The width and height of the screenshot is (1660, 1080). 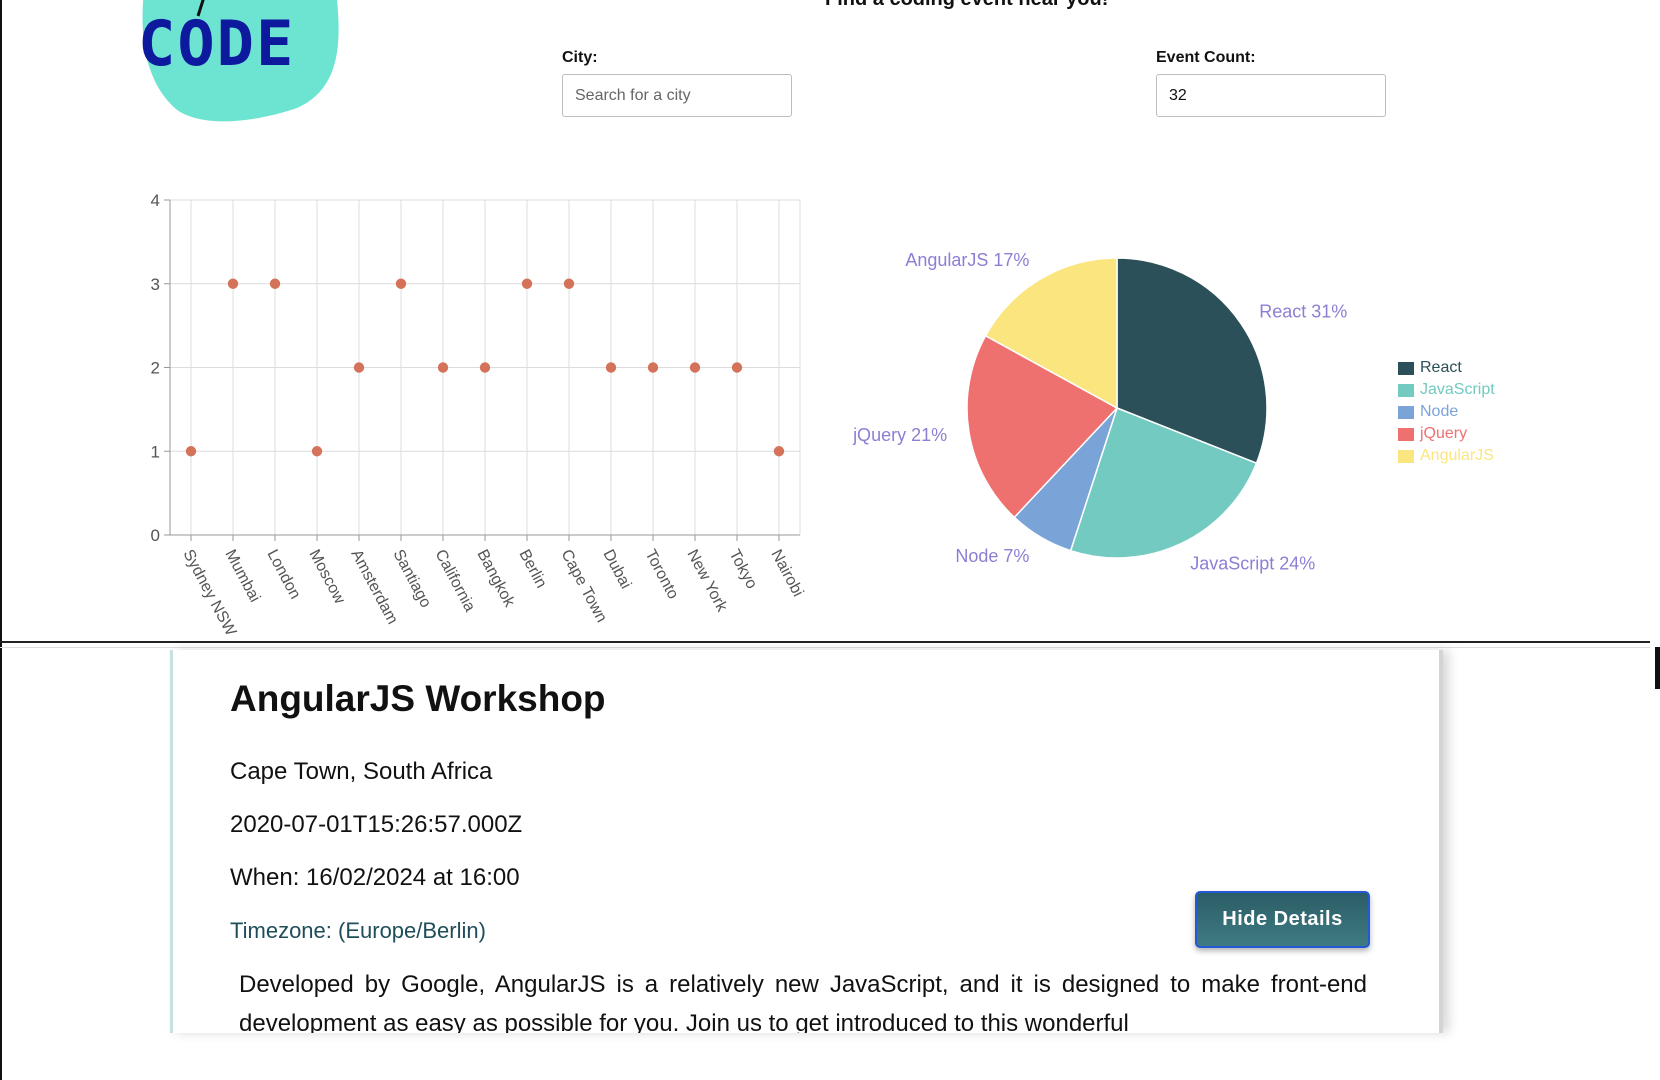 What do you see at coordinates (1271, 95) in the screenshot?
I see `event-count-input` at bounding box center [1271, 95].